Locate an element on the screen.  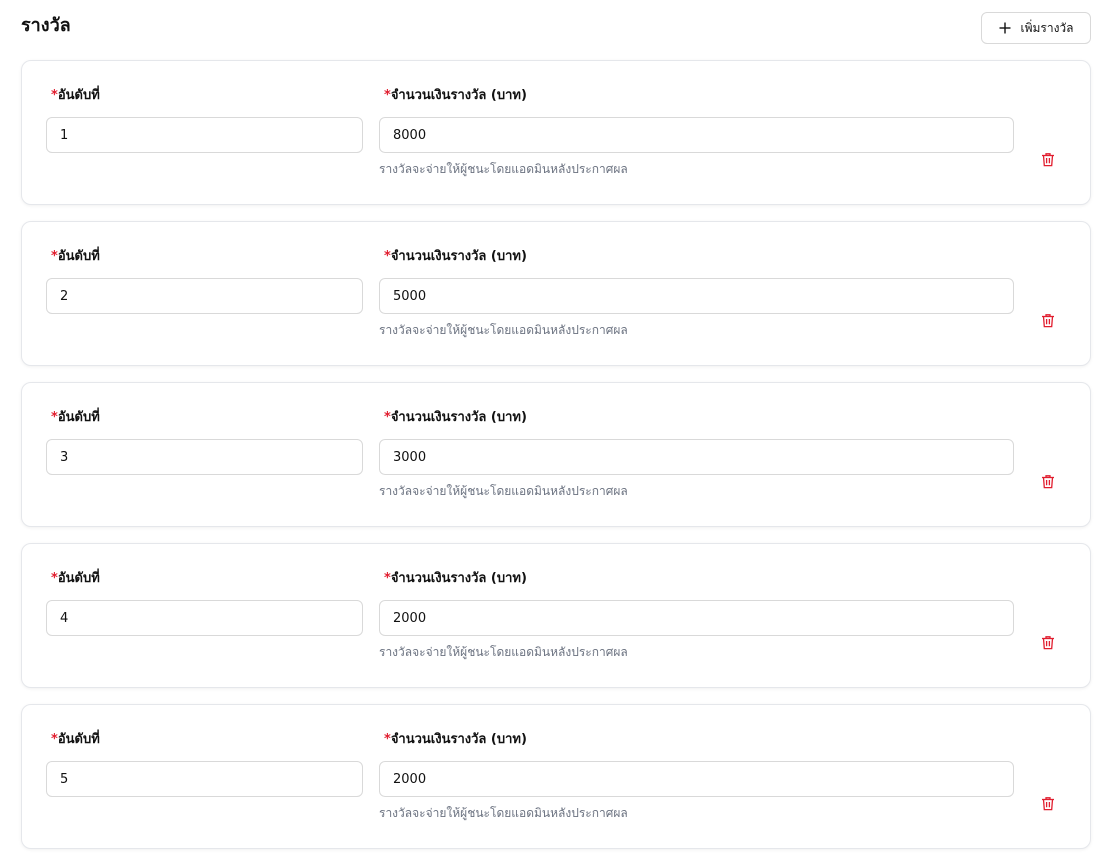
add-prize-label: เพิ่มรางวัล is located at coordinates (1047, 27).